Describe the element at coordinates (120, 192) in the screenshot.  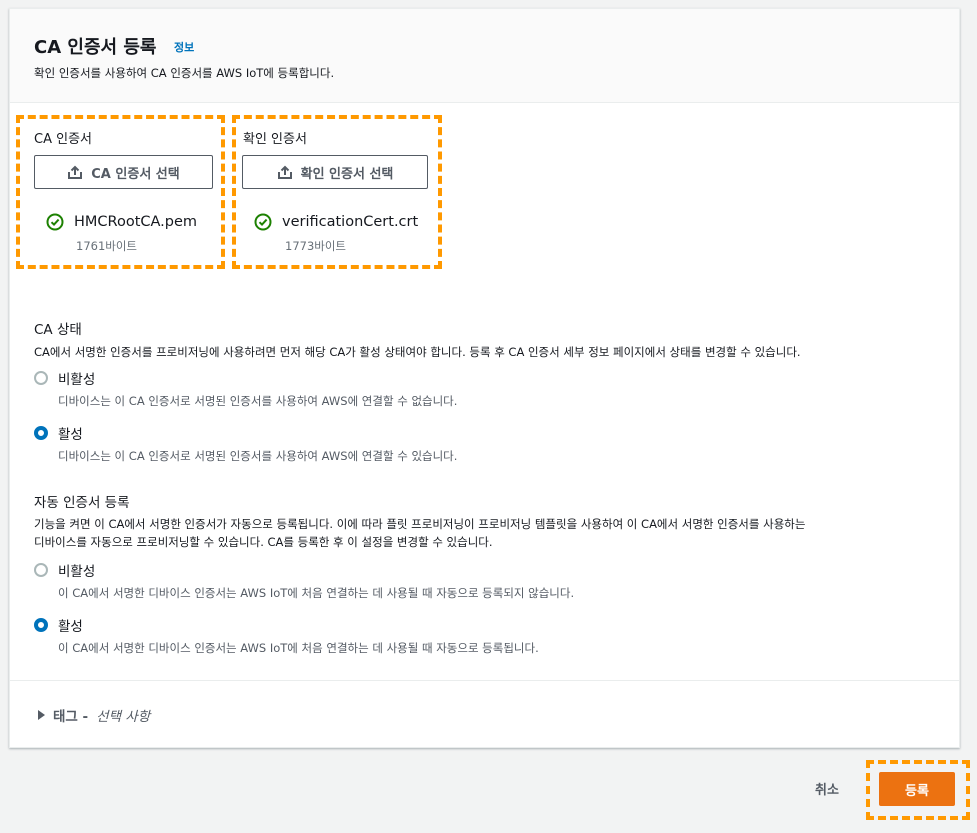
I see `ca-certificate-highlight` at that location.